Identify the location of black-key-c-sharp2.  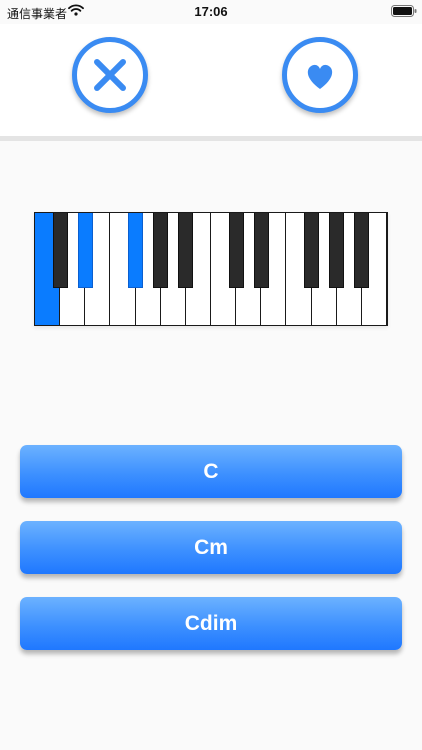
(236, 250).